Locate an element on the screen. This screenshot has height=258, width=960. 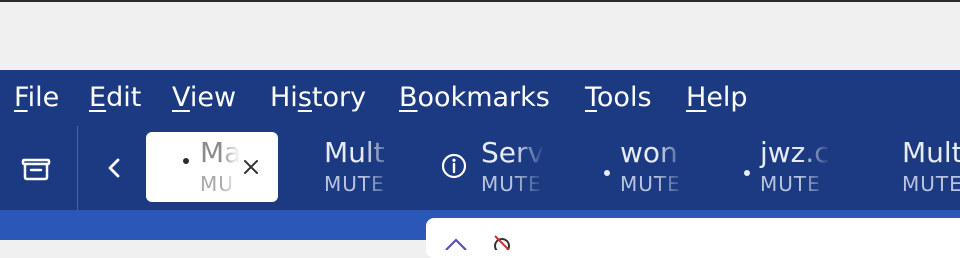
menu-tools: Tools is located at coordinates (618, 98).